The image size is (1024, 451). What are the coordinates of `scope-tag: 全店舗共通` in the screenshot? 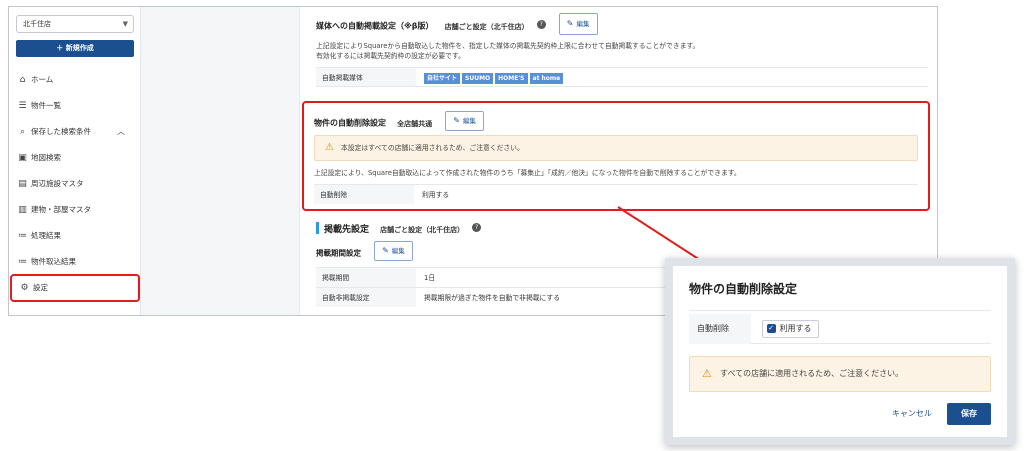 It's located at (415, 123).